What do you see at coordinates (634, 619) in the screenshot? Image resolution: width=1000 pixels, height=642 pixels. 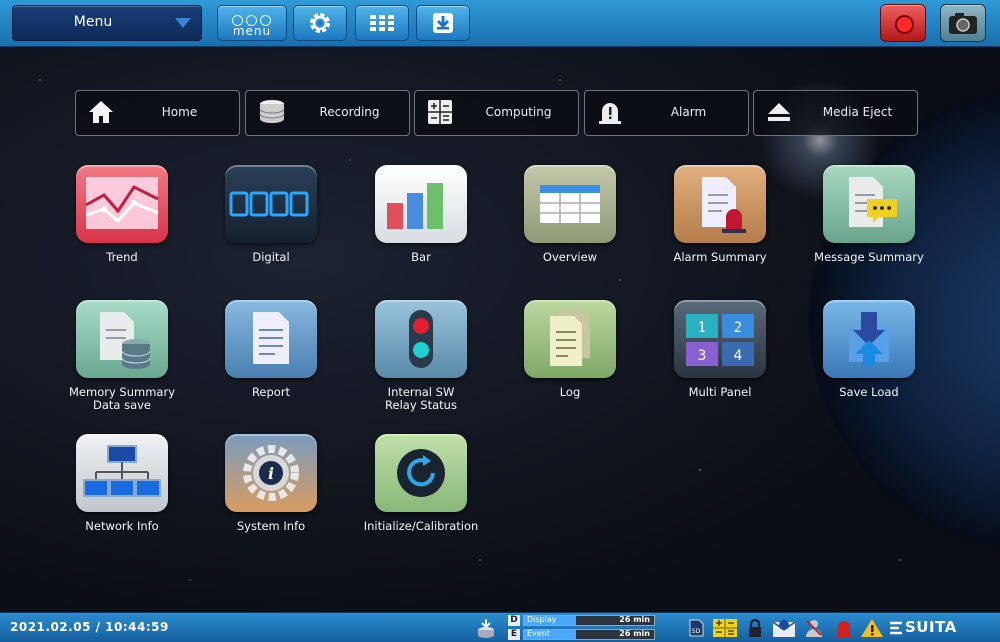 I see `display-value: 26 min` at bounding box center [634, 619].